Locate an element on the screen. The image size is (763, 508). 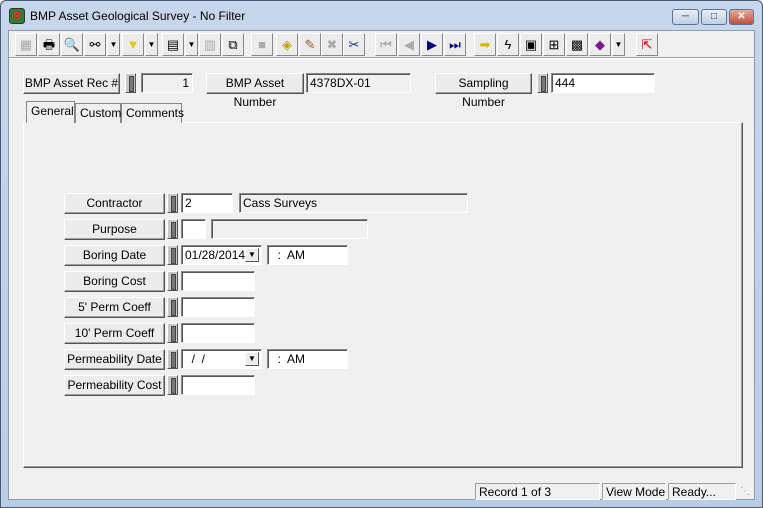
sampling-number-field: 444 is located at coordinates (603, 83).